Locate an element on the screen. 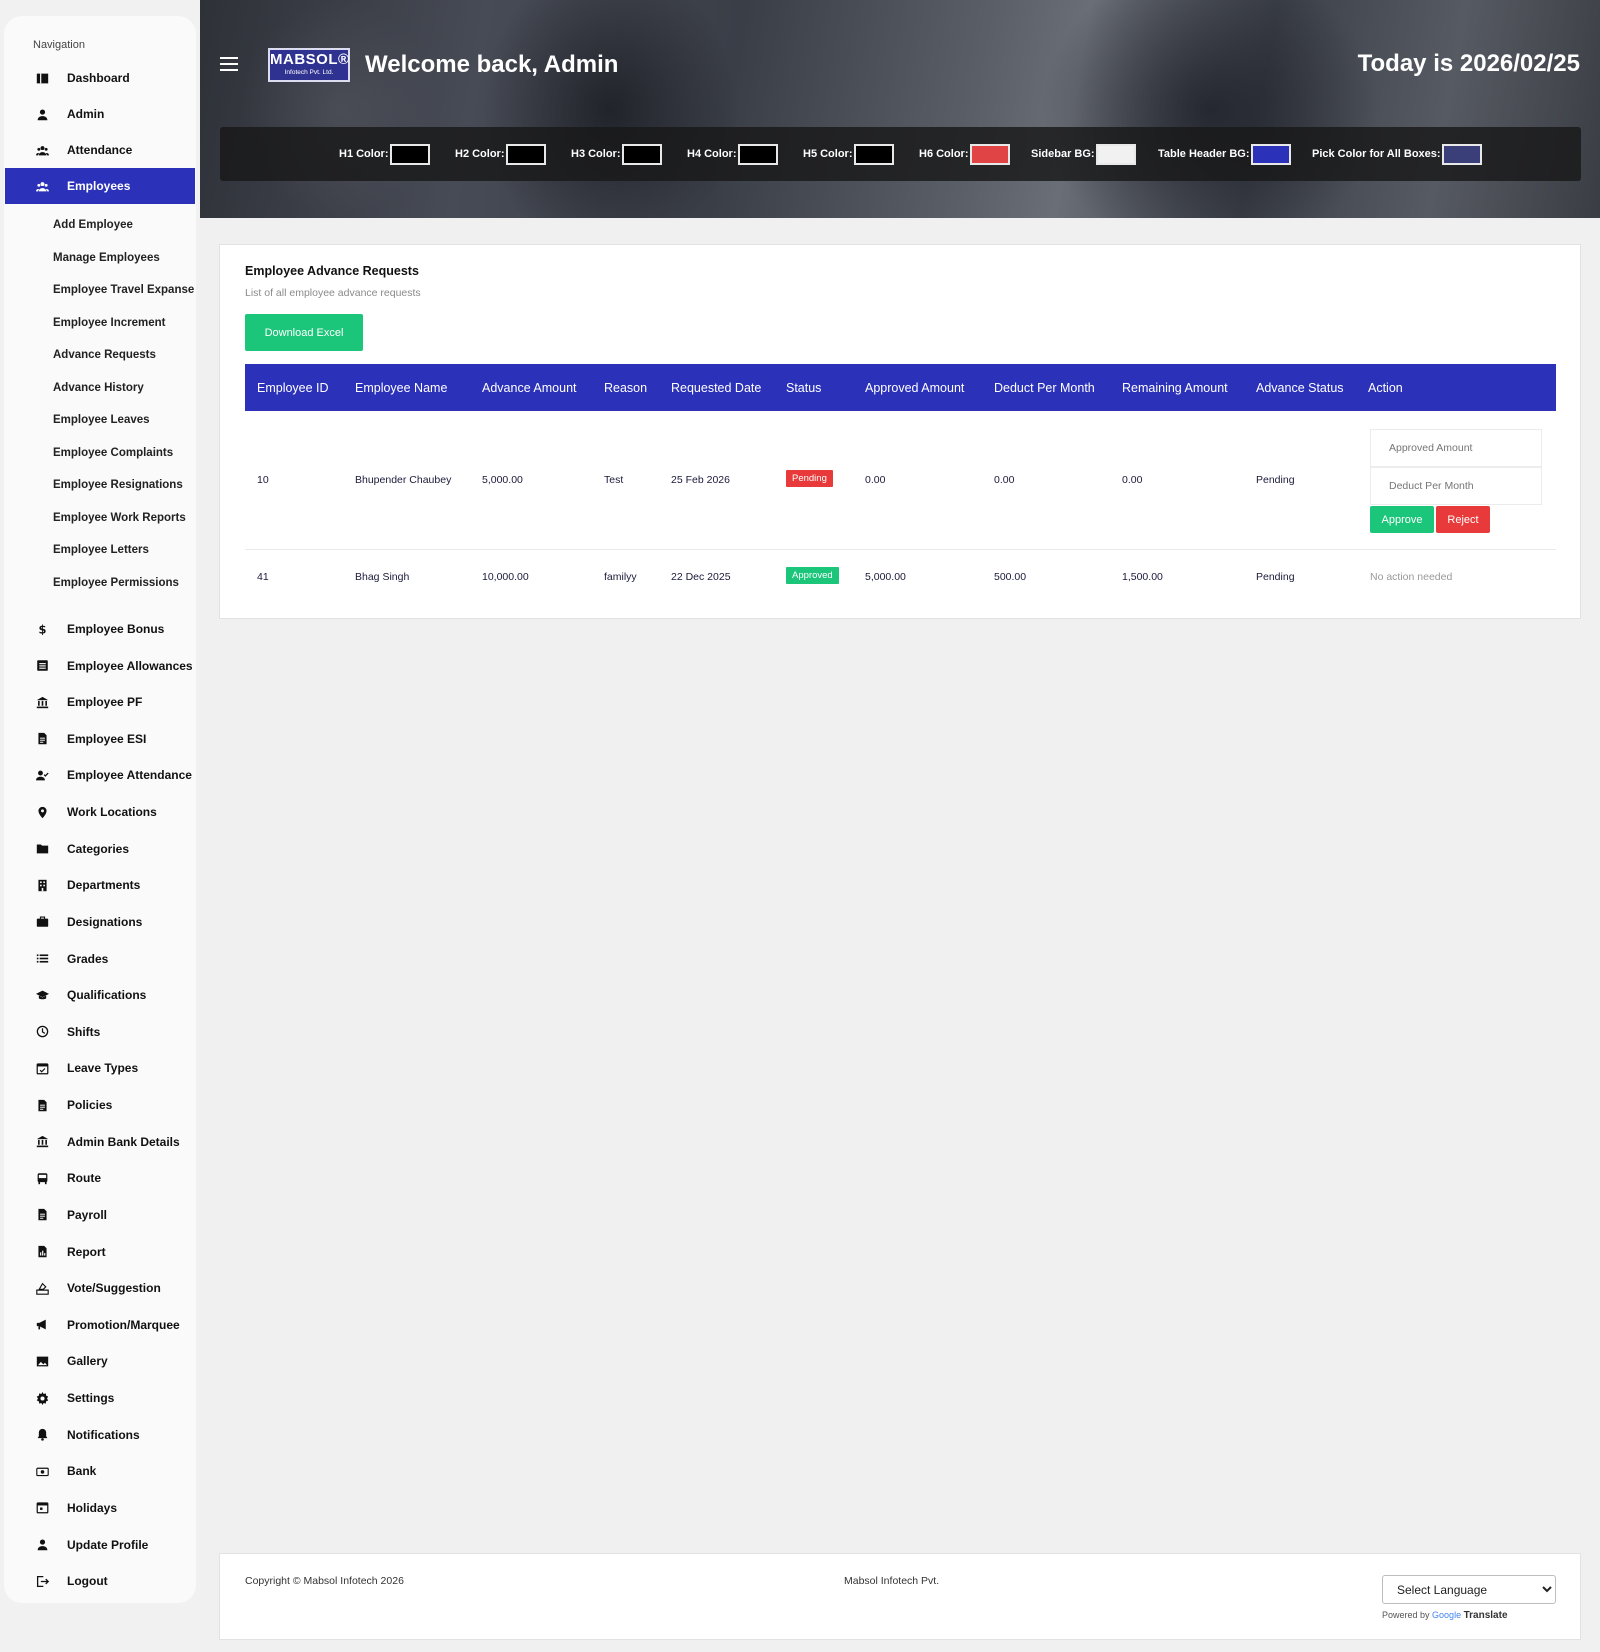 The width and height of the screenshot is (1600, 1652). reject-button: Reject is located at coordinates (1463, 519).